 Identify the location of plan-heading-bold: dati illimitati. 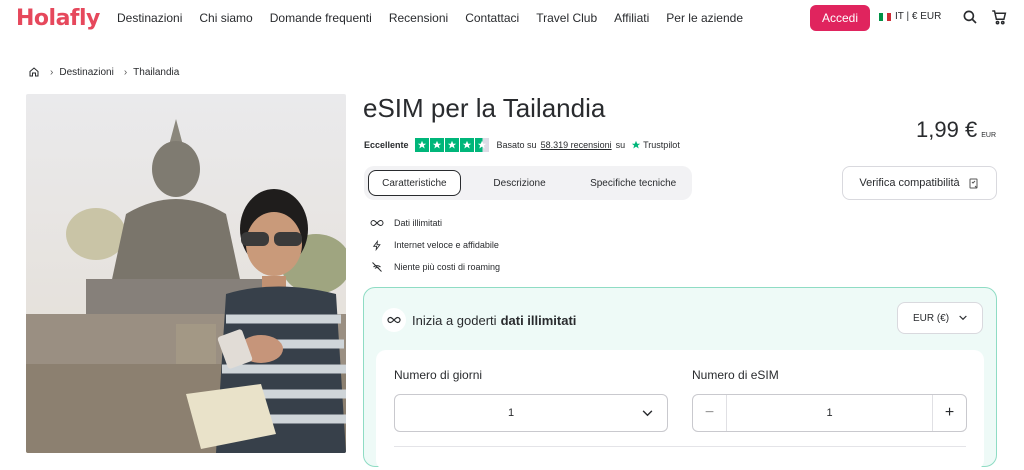
(538, 320).